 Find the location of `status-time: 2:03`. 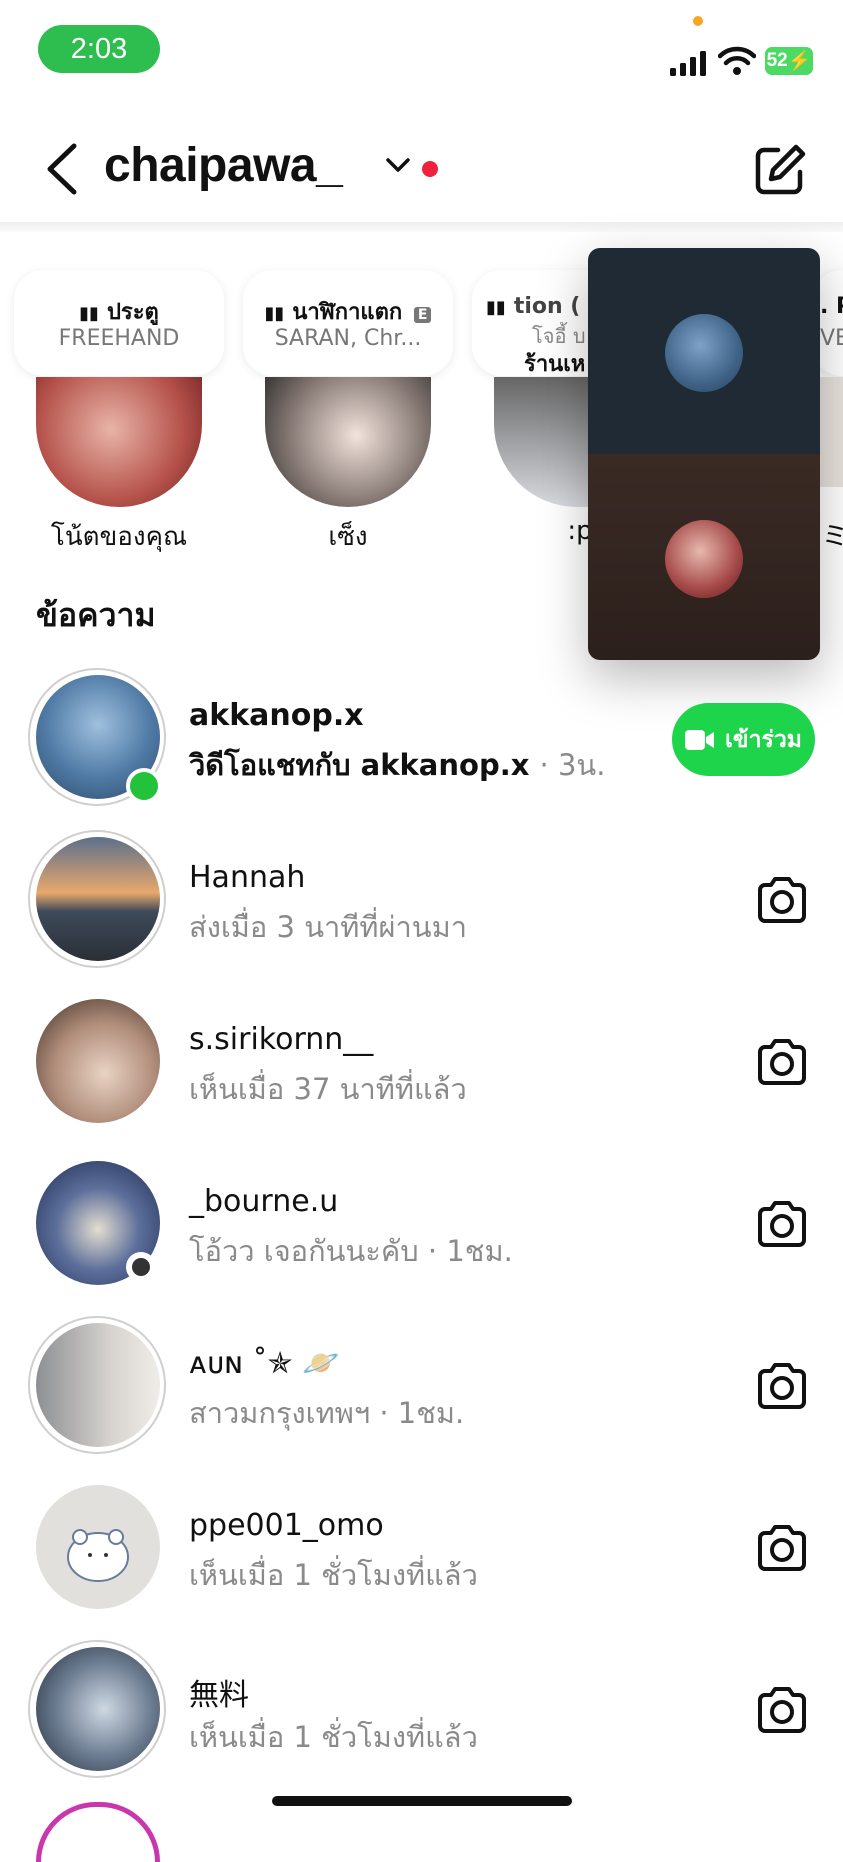

status-time: 2:03 is located at coordinates (99, 49).